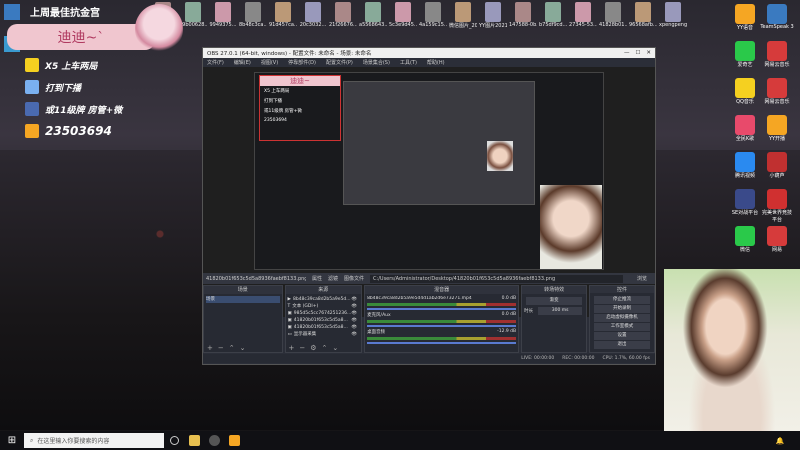 The image size is (800, 450). I want to click on source-item: ▭ 显示器采集 👁, so click(324, 334).